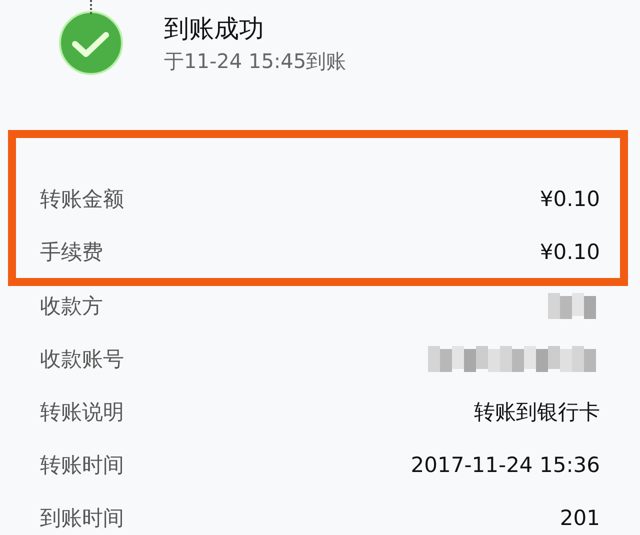  Describe the element at coordinates (580, 518) in the screenshot. I see `field-value: 201` at that location.